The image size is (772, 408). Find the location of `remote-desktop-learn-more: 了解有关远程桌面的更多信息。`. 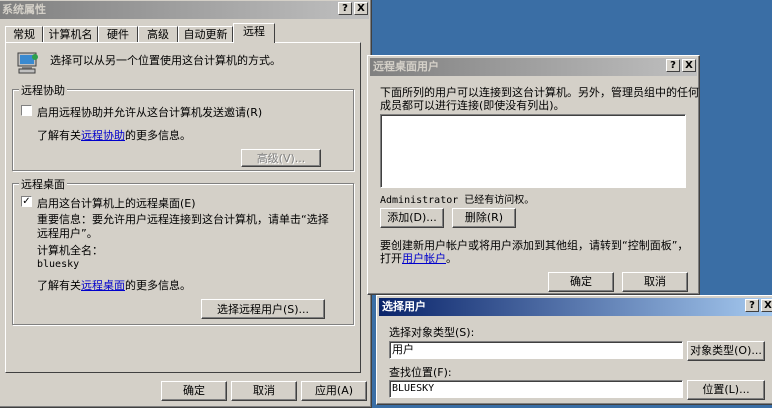

remote-desktop-learn-more: 了解有关远程桌面的更多信息。 is located at coordinates (114, 285).